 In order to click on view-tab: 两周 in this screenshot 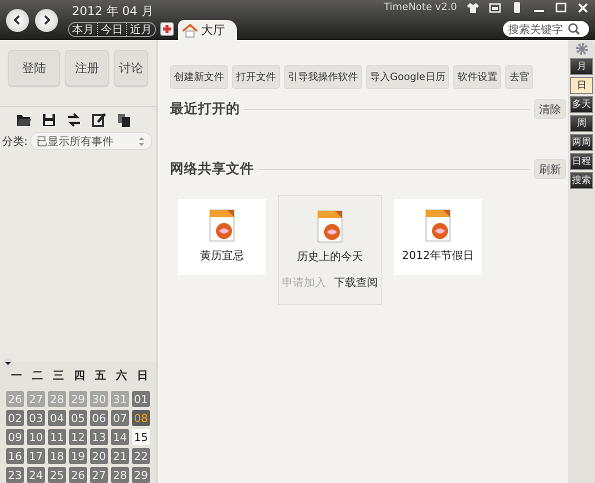, I will do `click(581, 142)`.